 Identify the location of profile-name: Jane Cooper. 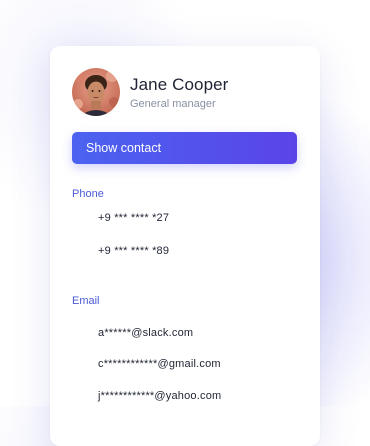
(179, 84).